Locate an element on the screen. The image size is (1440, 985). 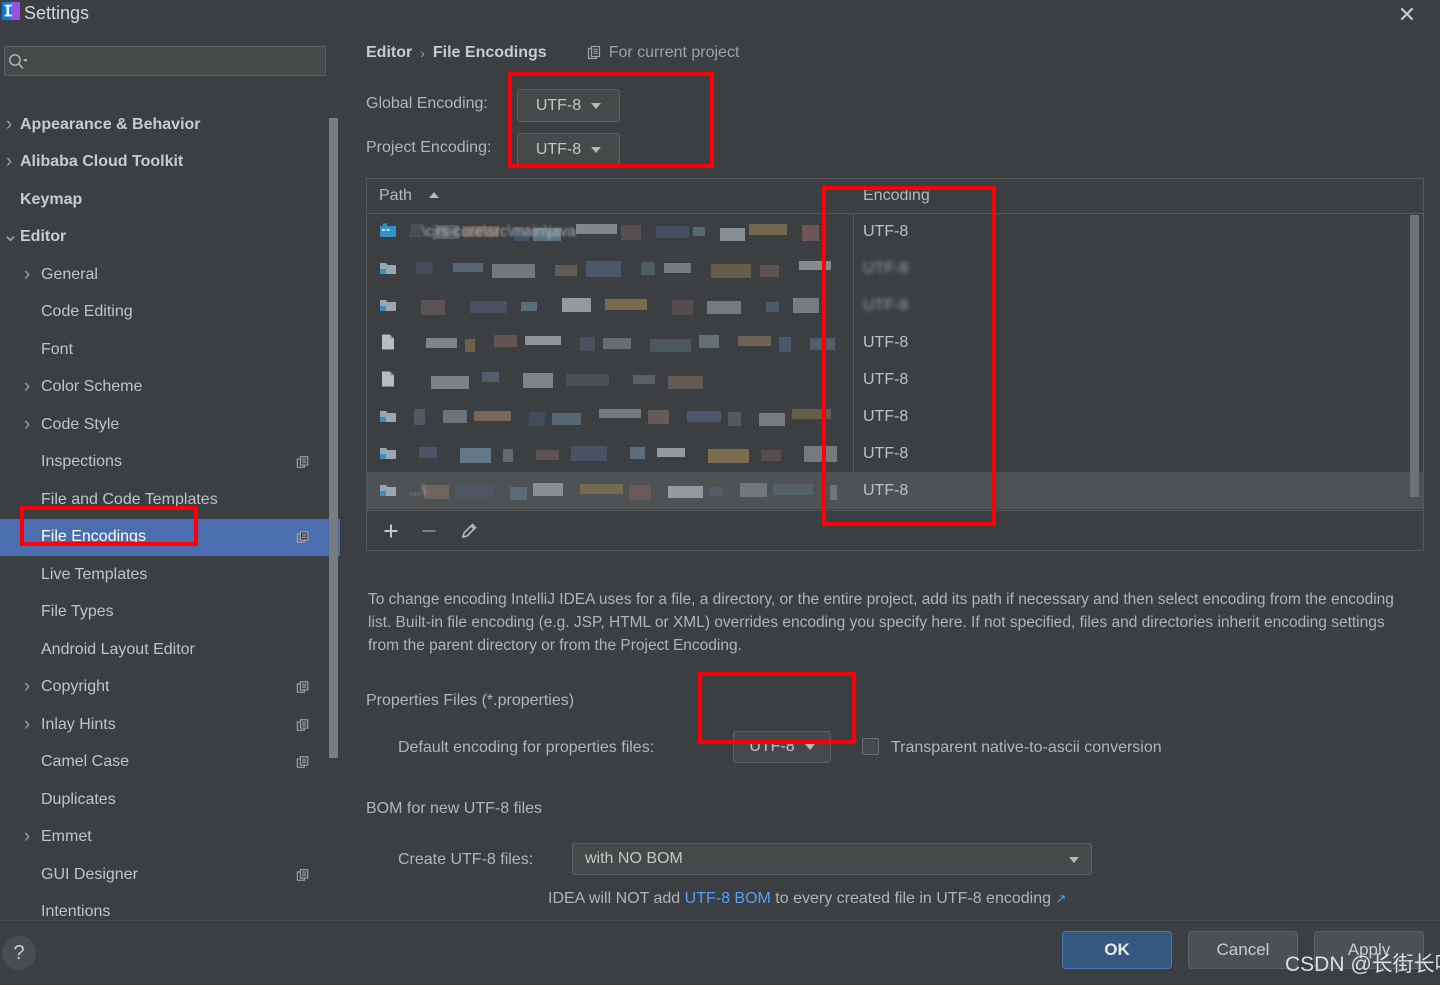
utf8-bom-link: UTF-8 BOM is located at coordinates (728, 898).